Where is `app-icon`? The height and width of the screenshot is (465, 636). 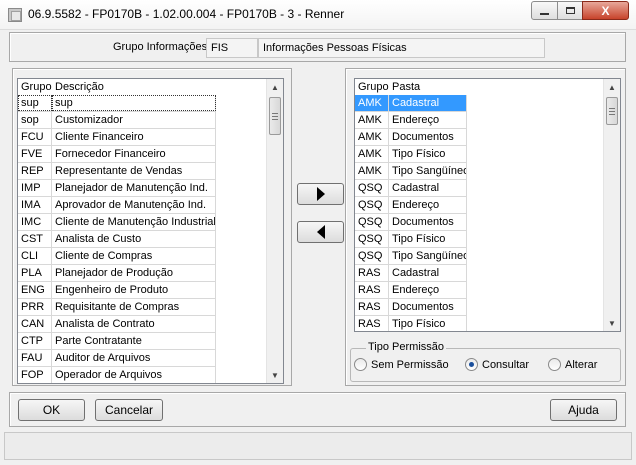 app-icon is located at coordinates (15, 15).